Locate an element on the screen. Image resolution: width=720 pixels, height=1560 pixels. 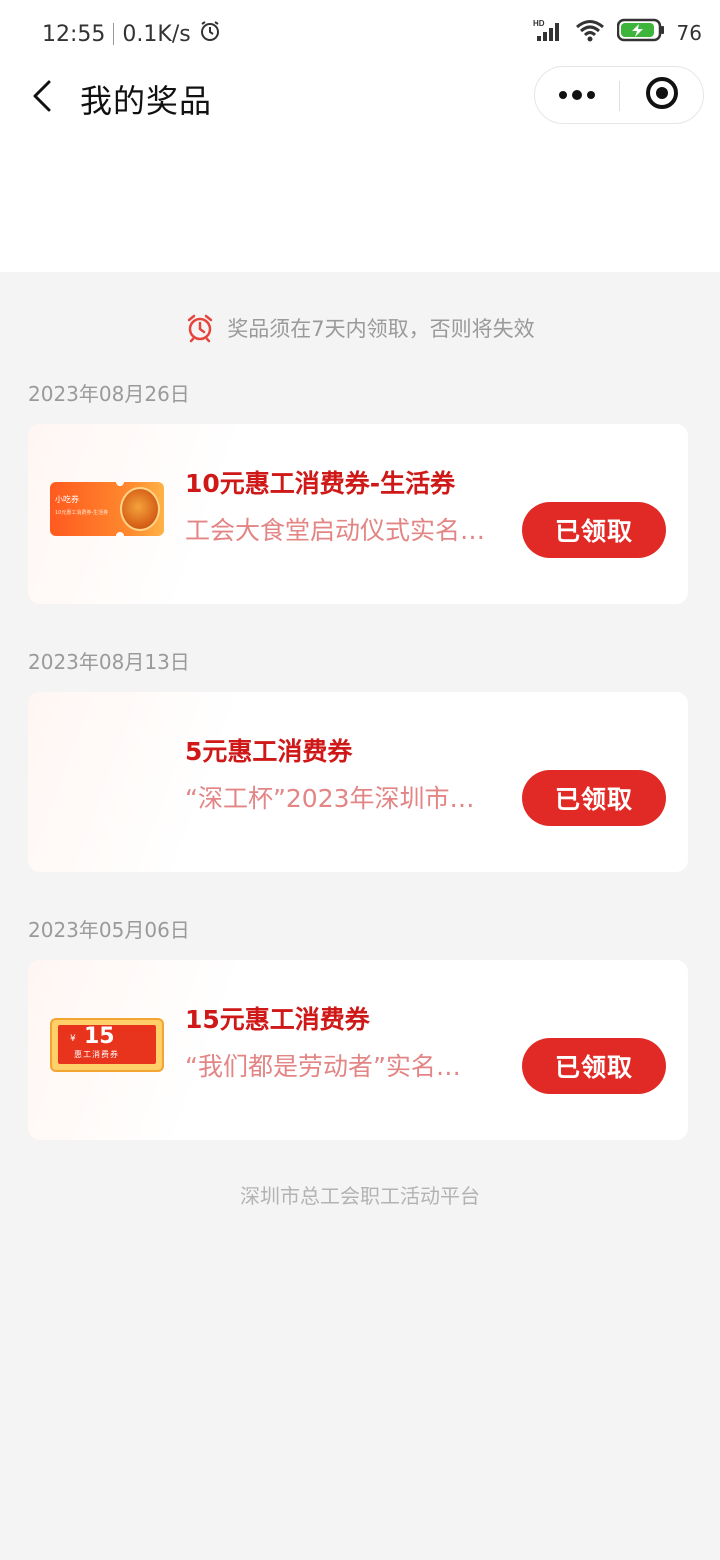
status-left: 12:55 0.1K/s is located at coordinates (131, 34).